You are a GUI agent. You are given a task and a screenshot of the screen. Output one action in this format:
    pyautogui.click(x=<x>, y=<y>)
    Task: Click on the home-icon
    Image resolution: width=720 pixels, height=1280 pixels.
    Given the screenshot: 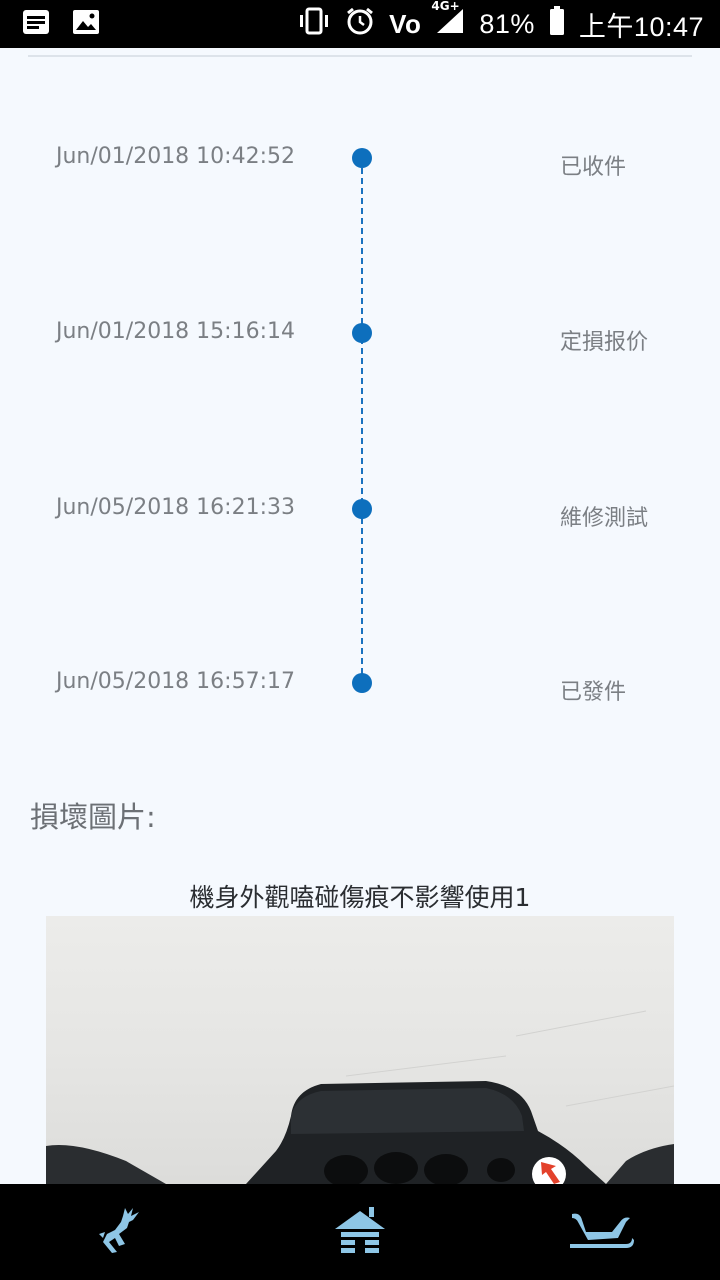 What is the action you would take?
    pyautogui.click(x=360, y=1232)
    